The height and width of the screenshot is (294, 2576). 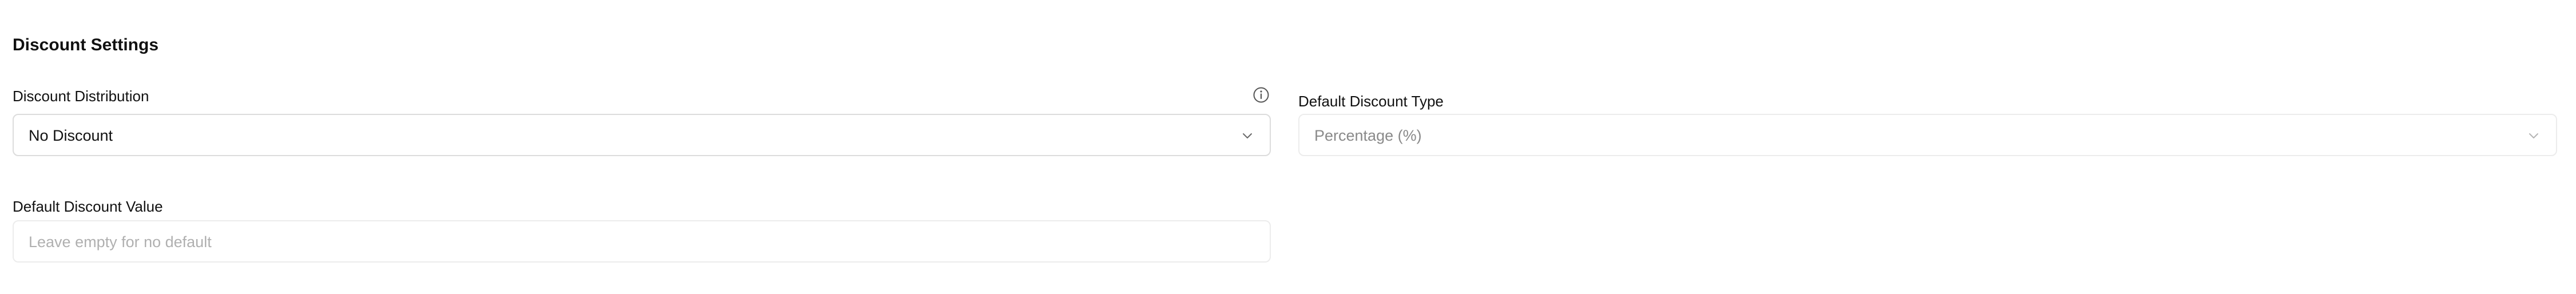 I want to click on info-icon, so click(x=1262, y=95).